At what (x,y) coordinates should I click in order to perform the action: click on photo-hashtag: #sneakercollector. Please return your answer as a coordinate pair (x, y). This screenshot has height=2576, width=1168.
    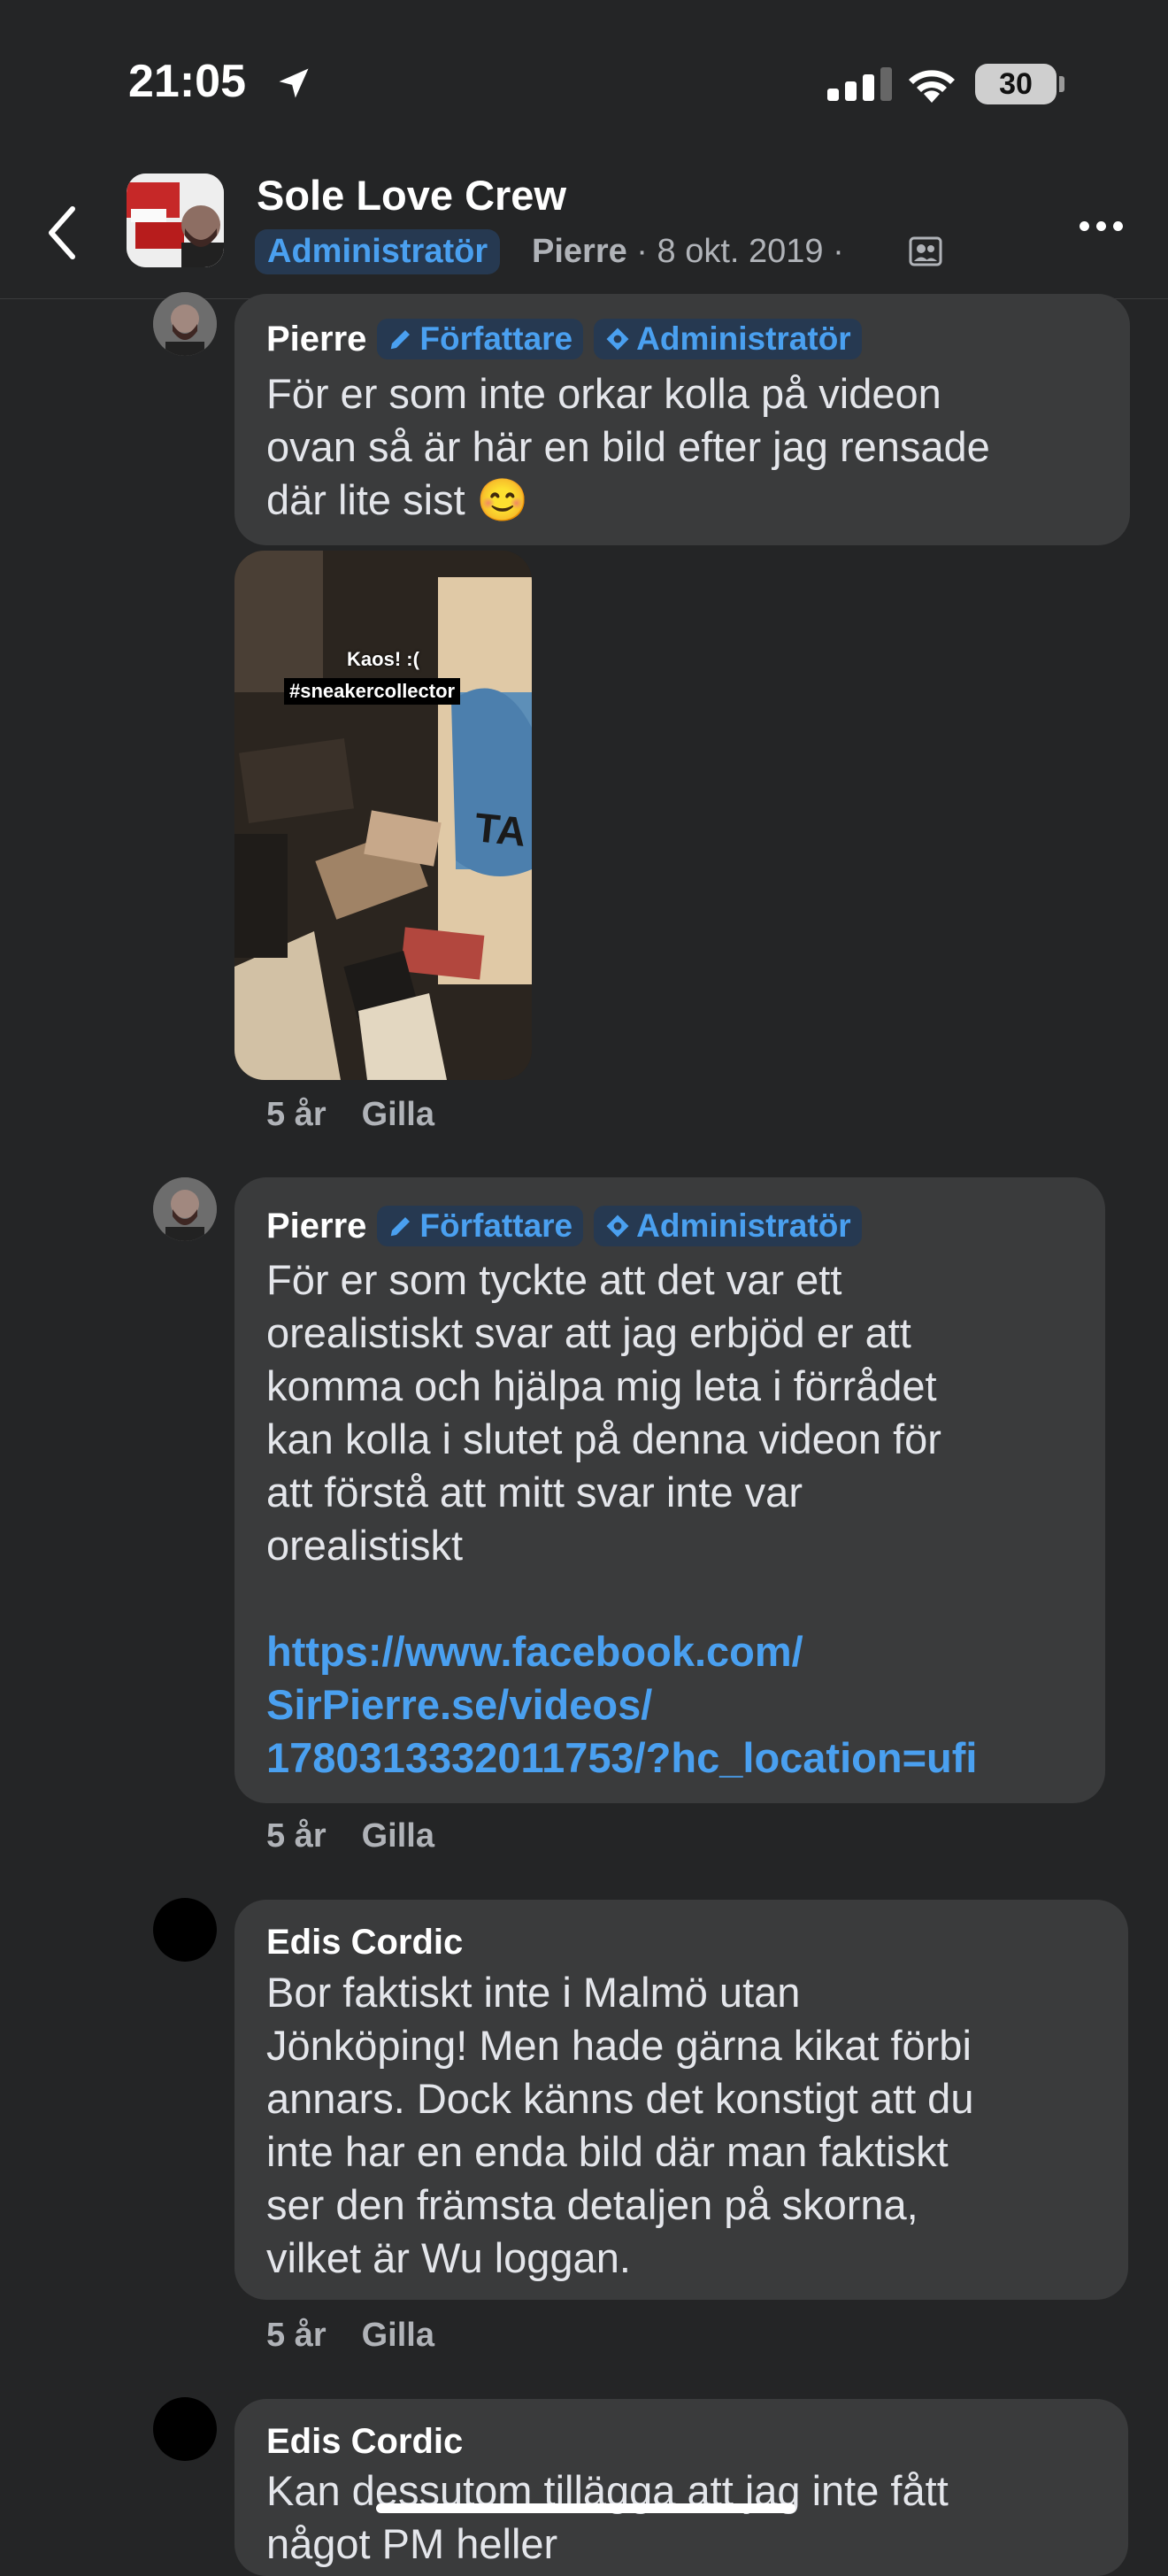
    Looking at the image, I should click on (372, 691).